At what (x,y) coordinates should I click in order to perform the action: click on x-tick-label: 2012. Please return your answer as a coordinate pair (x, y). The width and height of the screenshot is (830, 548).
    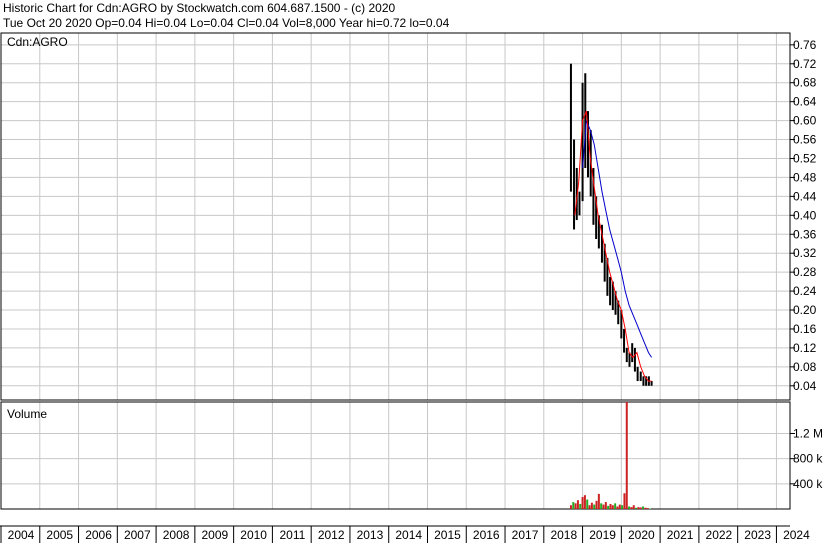
    Looking at the image, I should click on (331, 535).